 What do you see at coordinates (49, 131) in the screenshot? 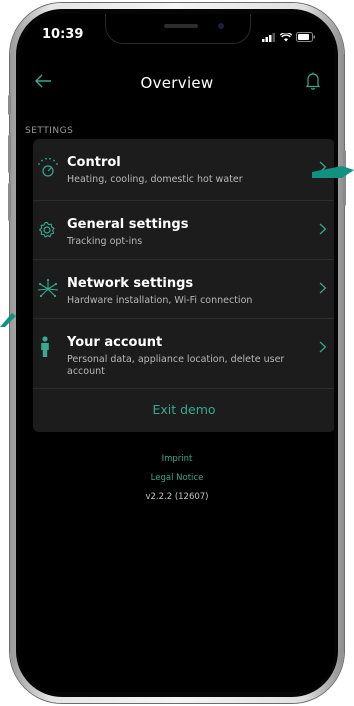
I see `section-label: SETTINGS` at bounding box center [49, 131].